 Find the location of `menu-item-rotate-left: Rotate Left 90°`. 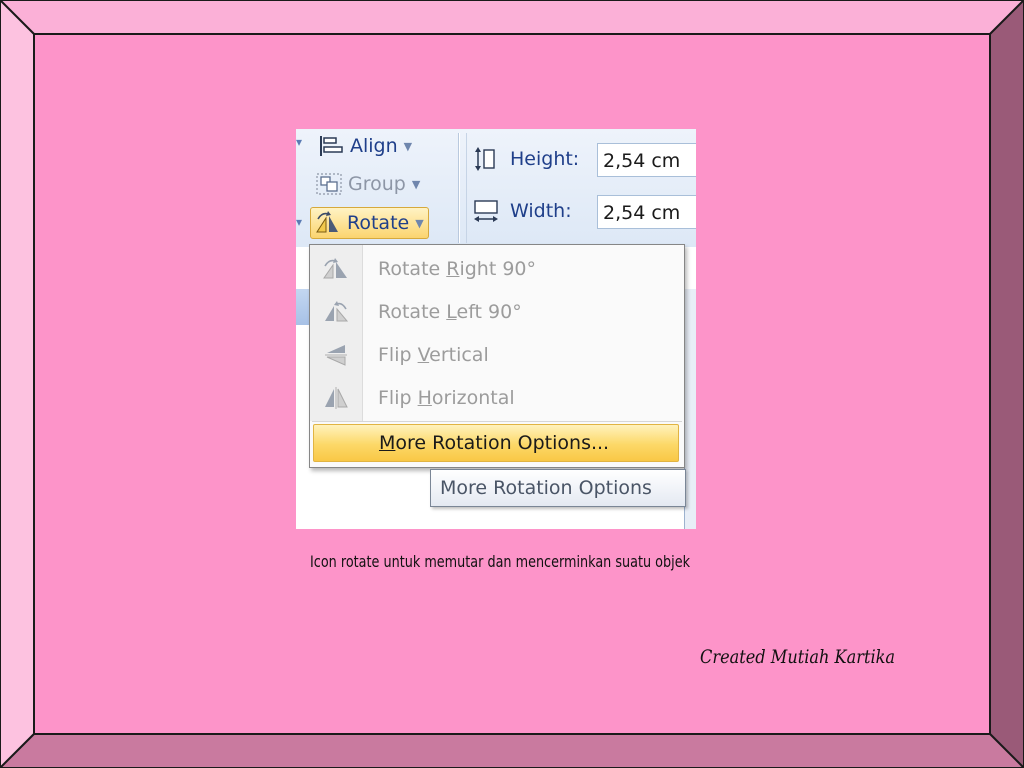

menu-item-rotate-left: Rotate Left 90° is located at coordinates (497, 311).